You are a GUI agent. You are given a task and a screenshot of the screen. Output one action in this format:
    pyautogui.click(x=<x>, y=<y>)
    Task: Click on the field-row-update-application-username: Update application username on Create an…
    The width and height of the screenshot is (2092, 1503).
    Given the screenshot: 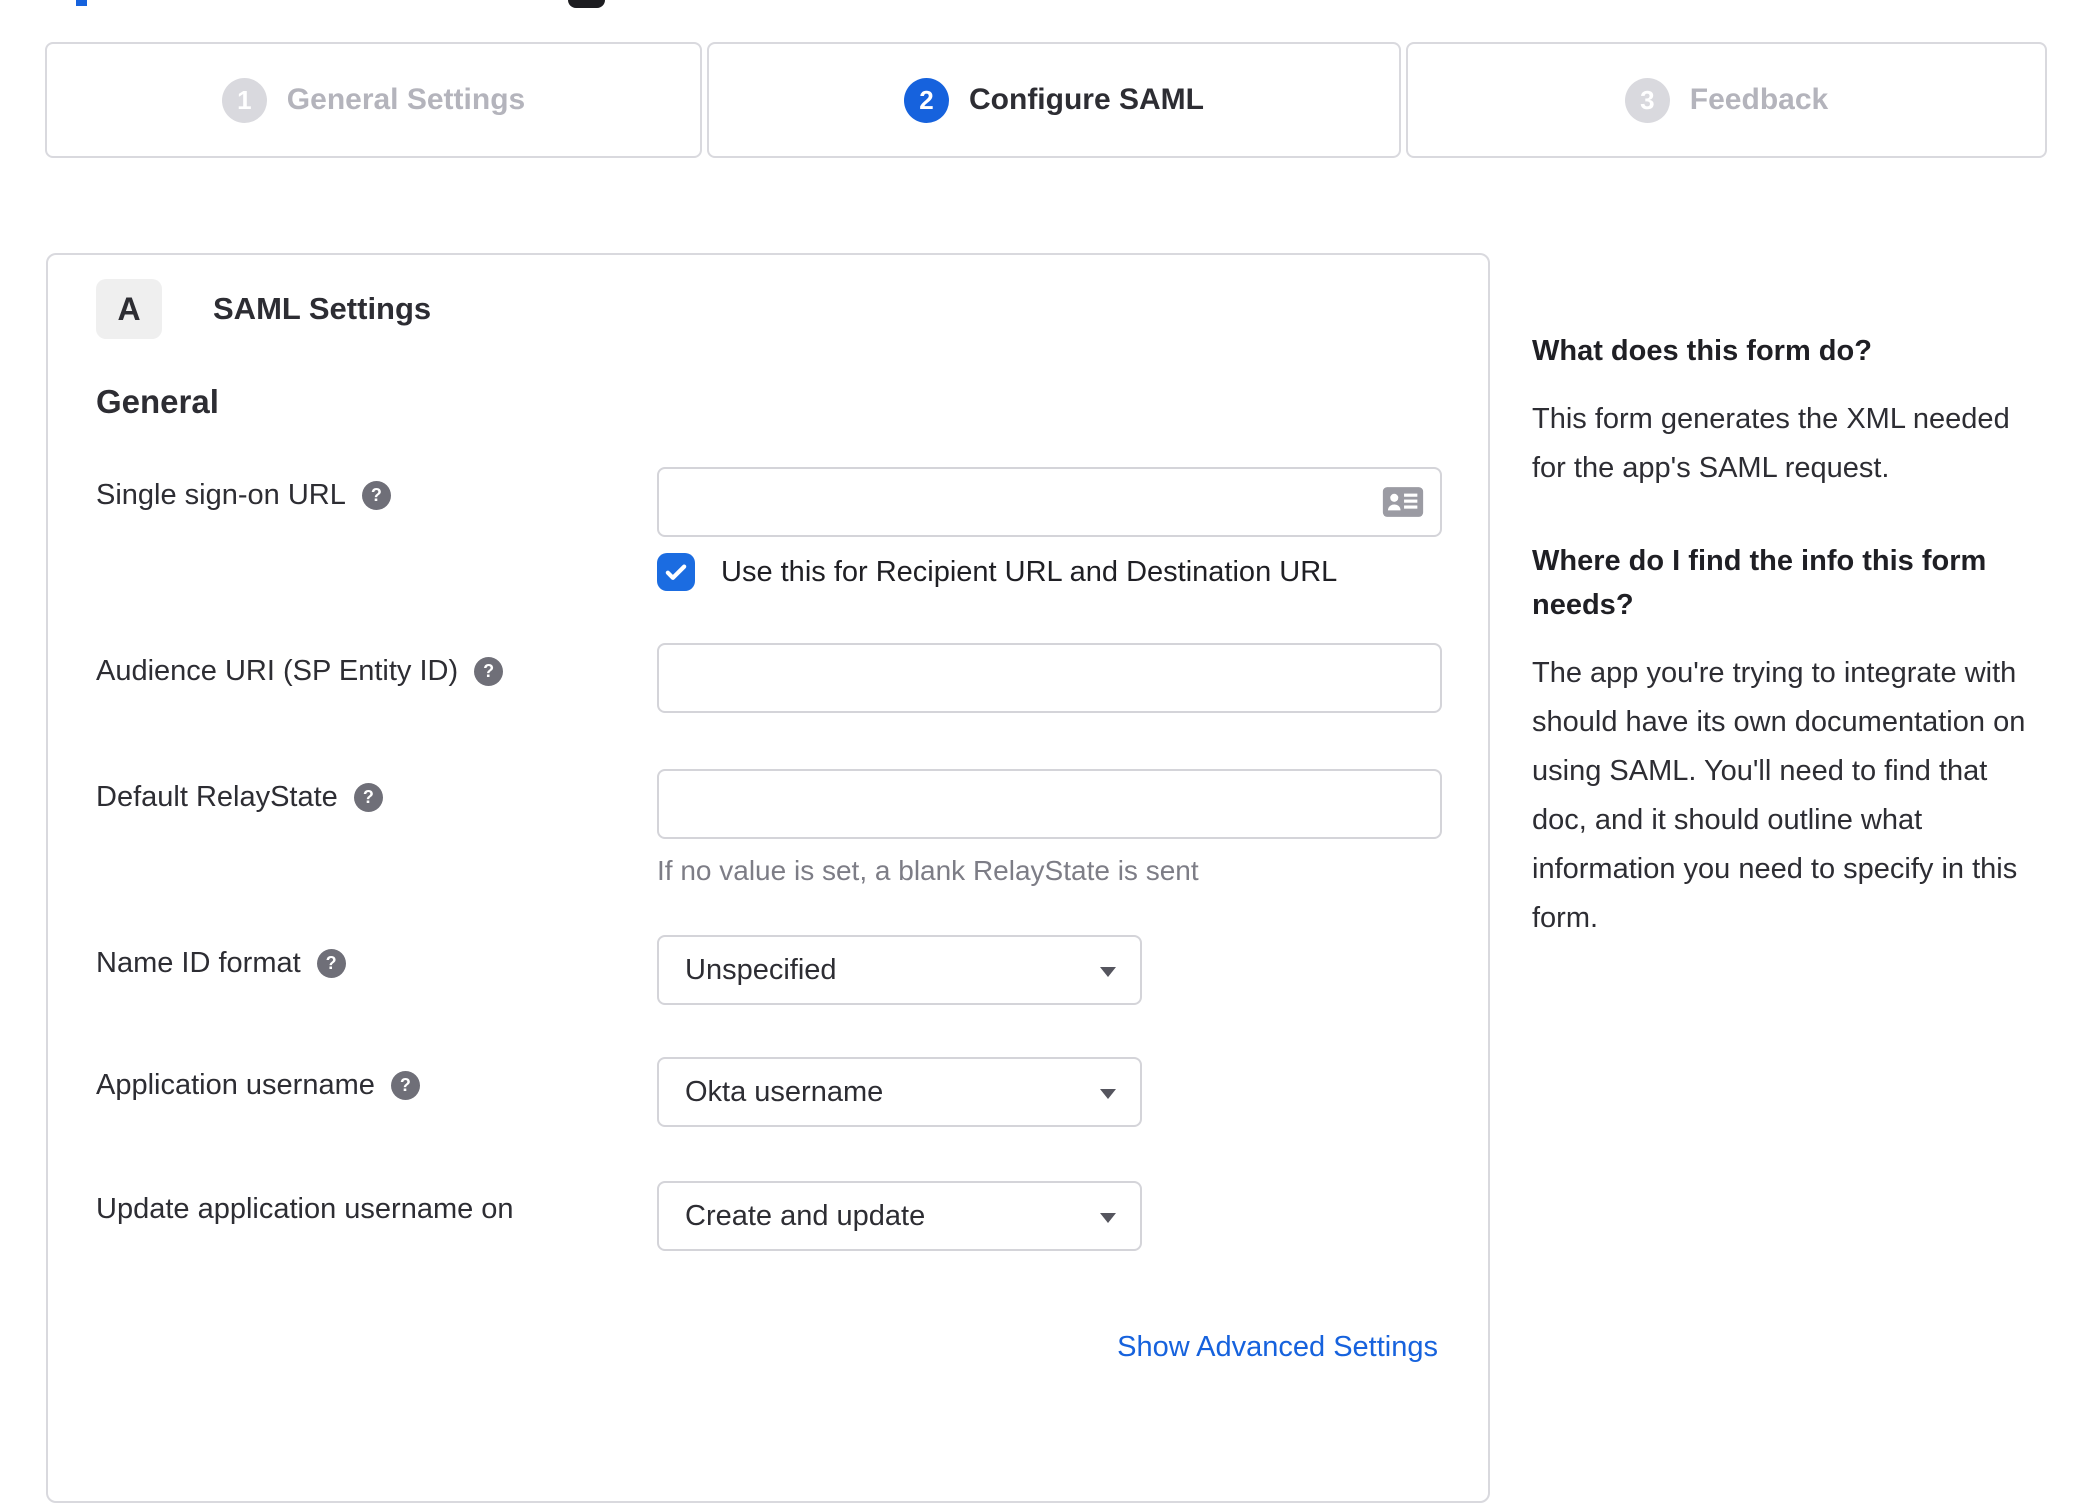 What is the action you would take?
    pyautogui.click(x=768, y=1216)
    